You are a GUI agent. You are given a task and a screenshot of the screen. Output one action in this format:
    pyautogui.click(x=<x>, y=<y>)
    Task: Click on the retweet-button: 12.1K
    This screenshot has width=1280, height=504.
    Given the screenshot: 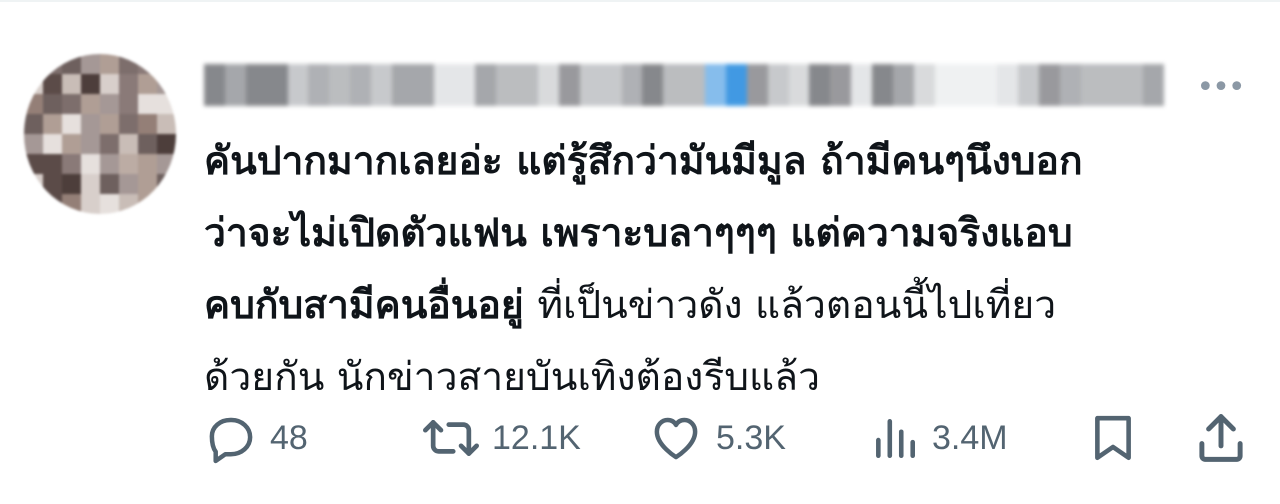 What is the action you would take?
    pyautogui.click(x=501, y=438)
    